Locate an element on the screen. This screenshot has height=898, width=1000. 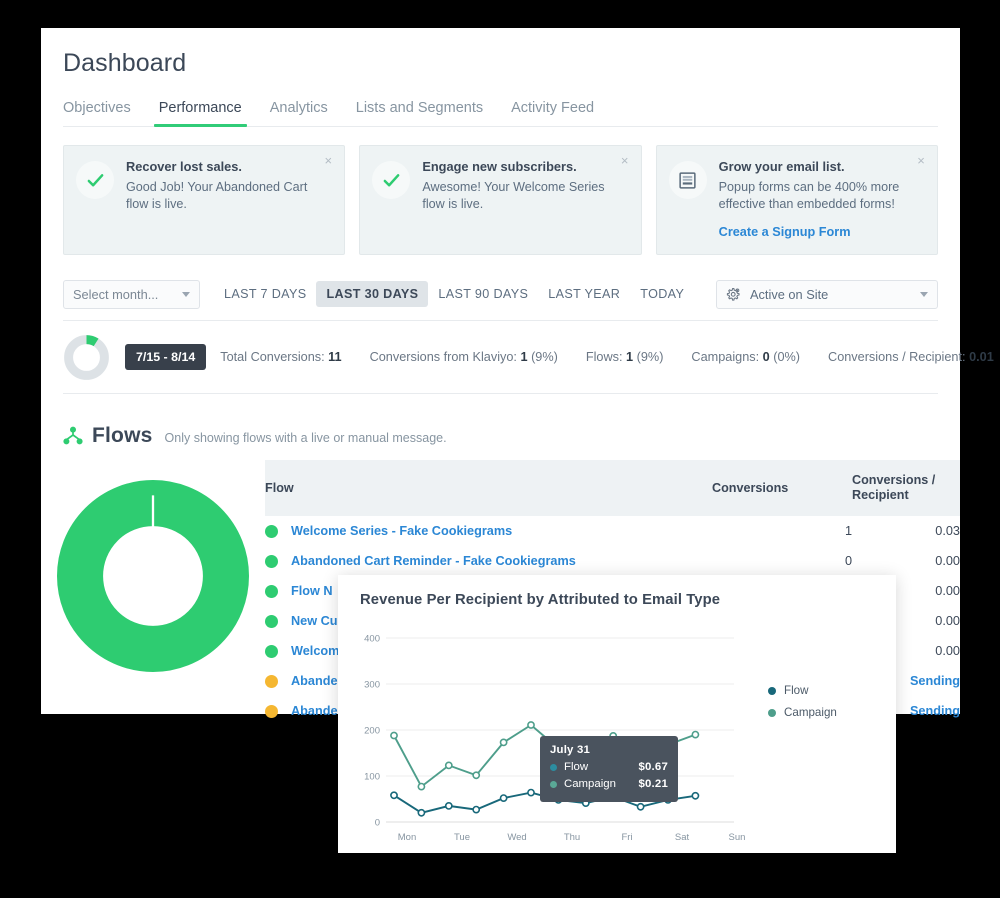
legend-item-flow: Flow is located at coordinates (802, 690).